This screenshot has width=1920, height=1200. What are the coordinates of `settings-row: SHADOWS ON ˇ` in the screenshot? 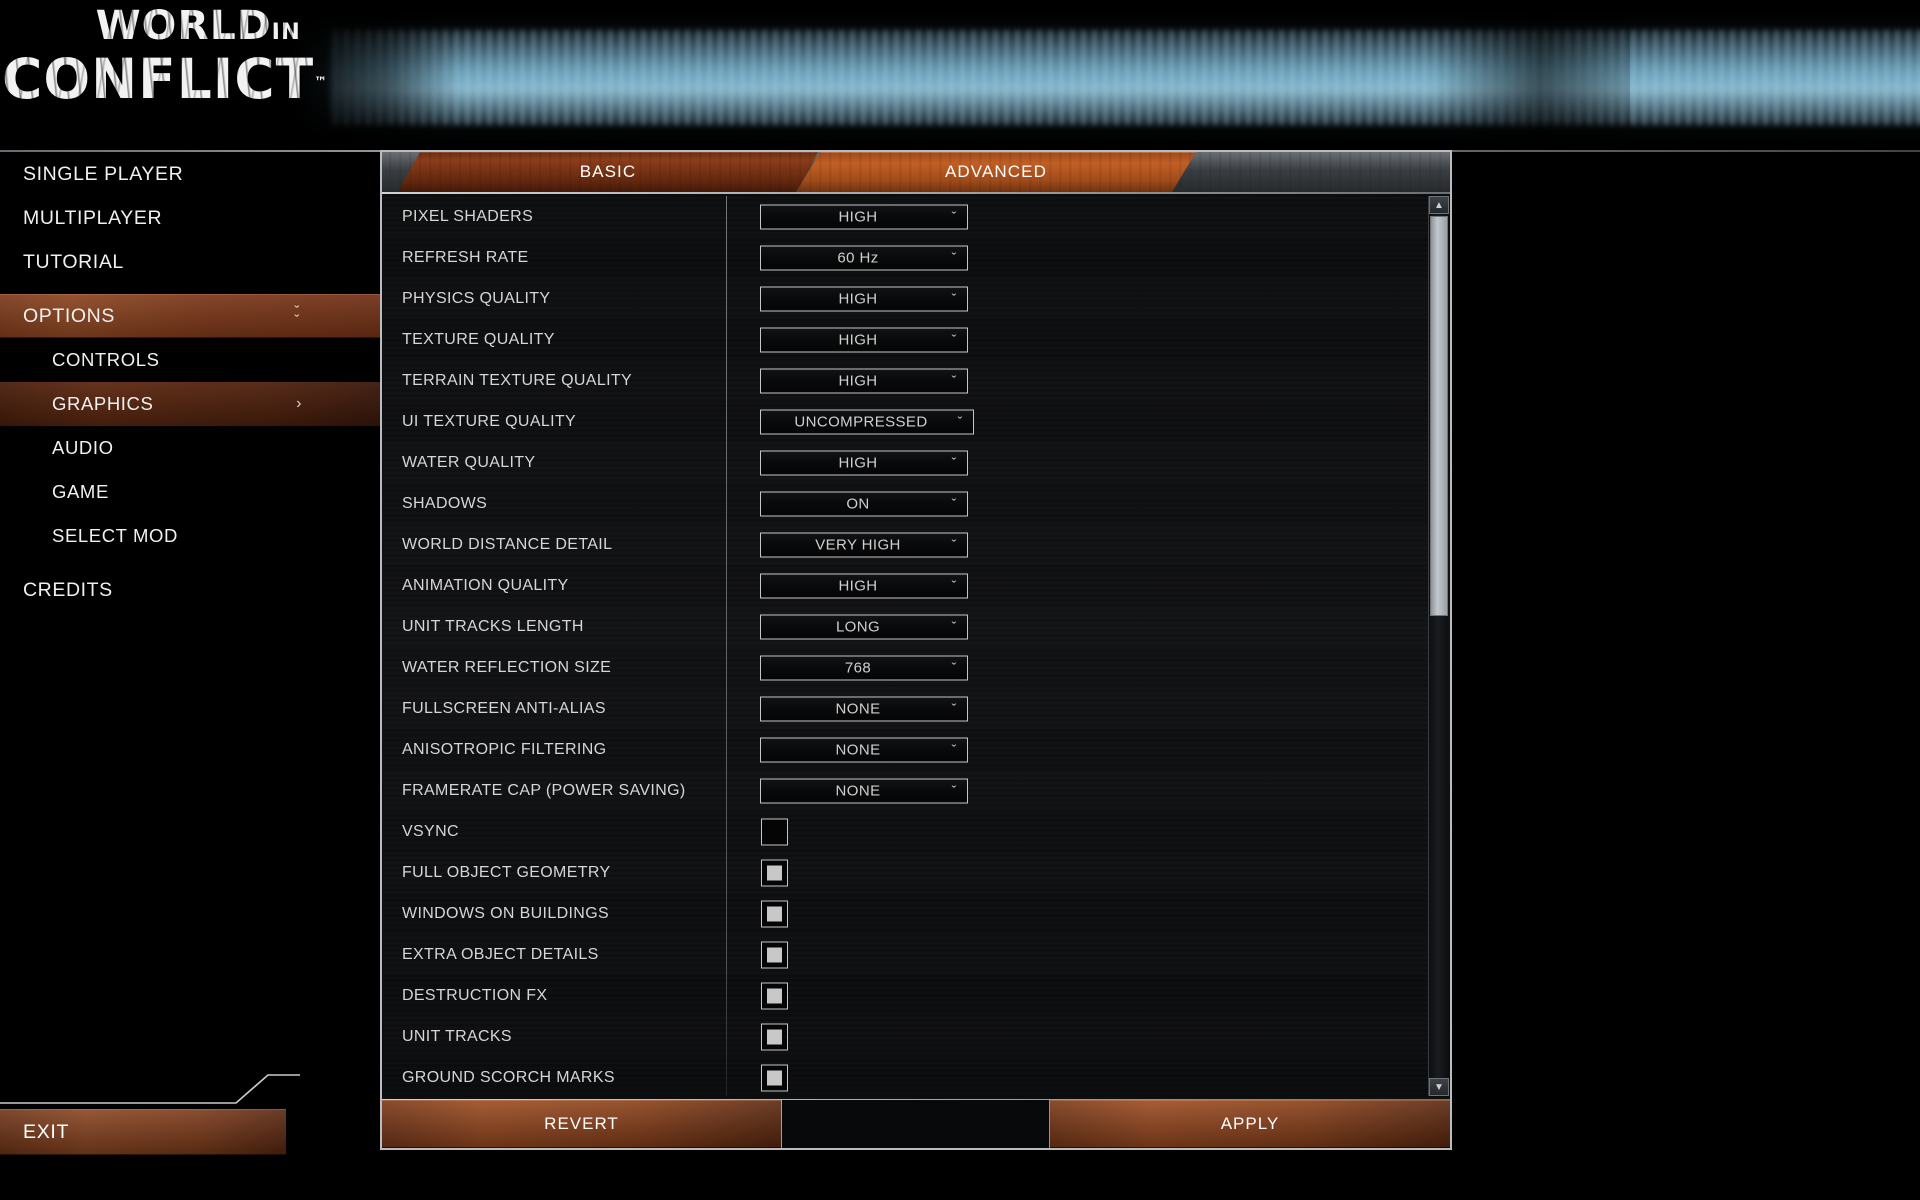 It's located at (910, 503).